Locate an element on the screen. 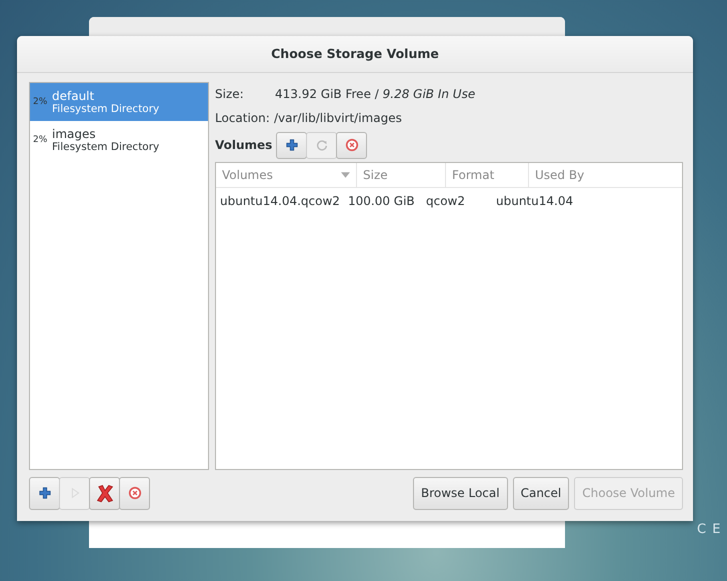 This screenshot has width=727, height=581. location-value: /var/lib/libvirt/images is located at coordinates (338, 118).